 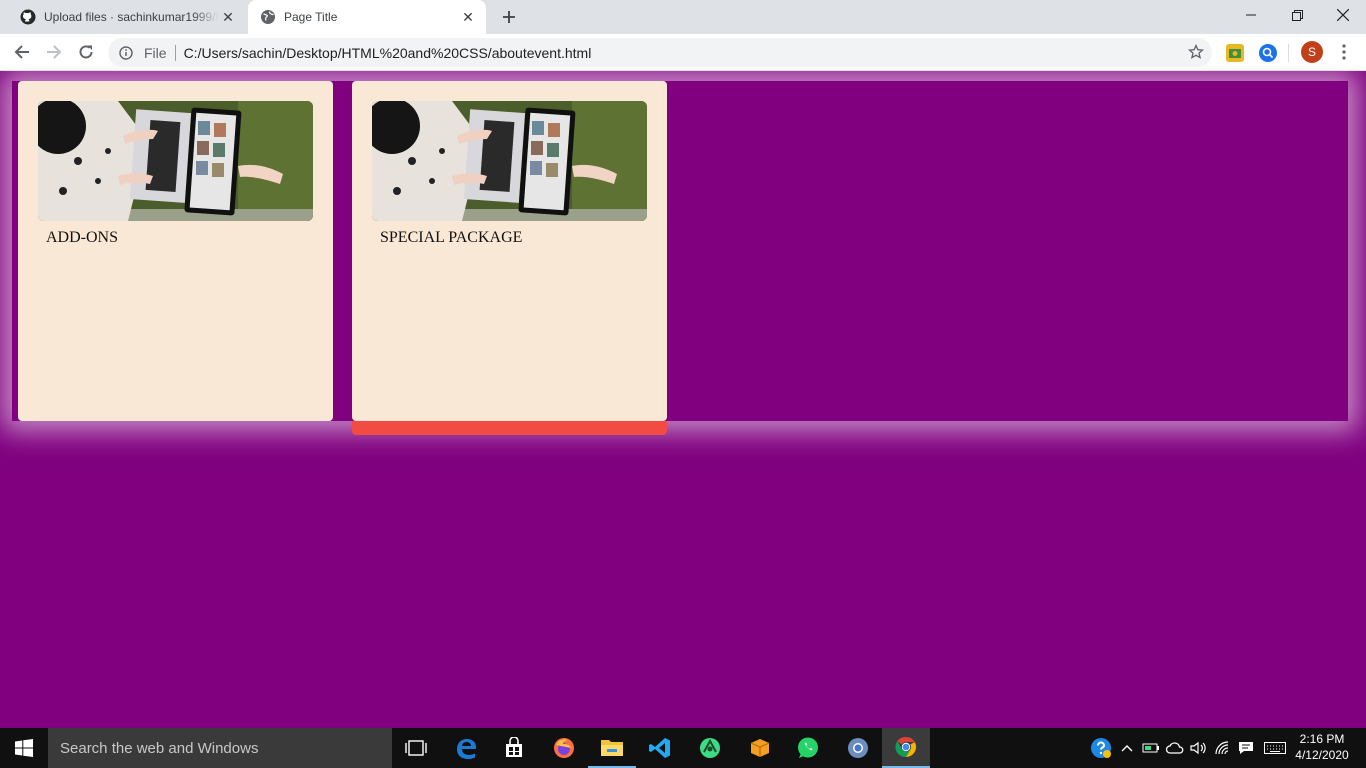 What do you see at coordinates (509, 428) in the screenshot?
I see `hover-accent-bar` at bounding box center [509, 428].